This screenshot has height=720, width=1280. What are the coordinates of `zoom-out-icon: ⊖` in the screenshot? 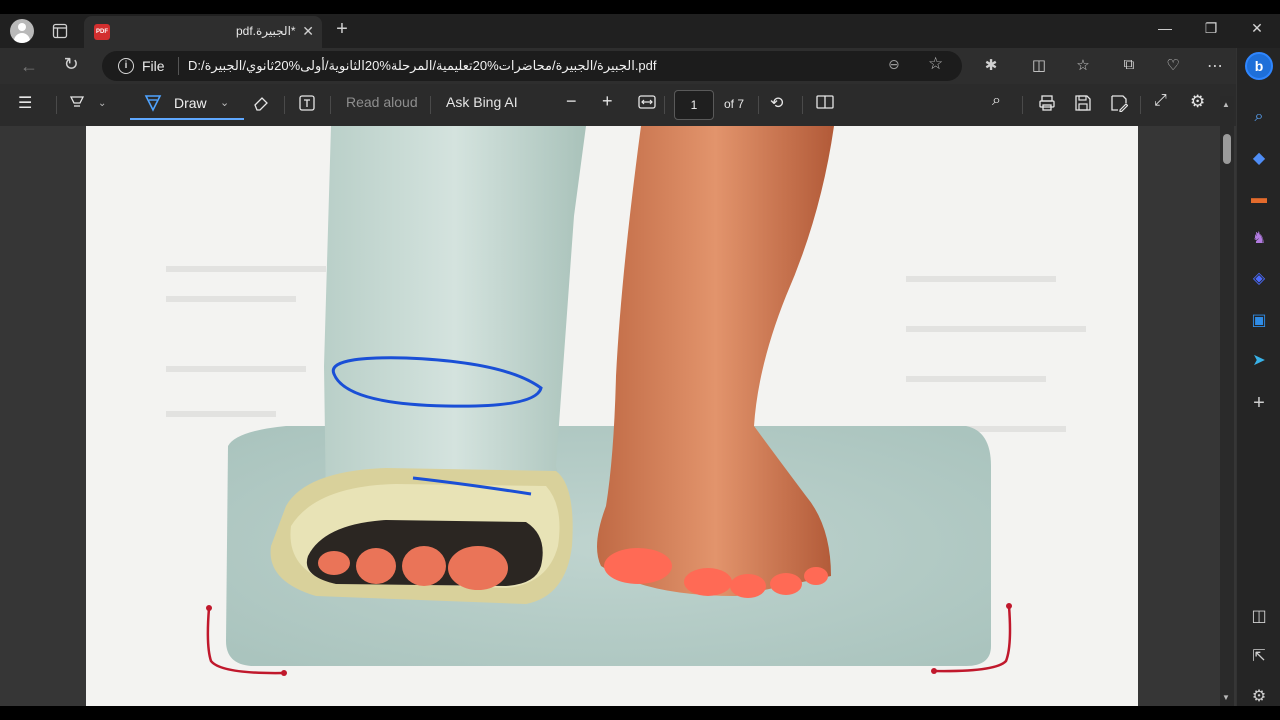 It's located at (894, 64).